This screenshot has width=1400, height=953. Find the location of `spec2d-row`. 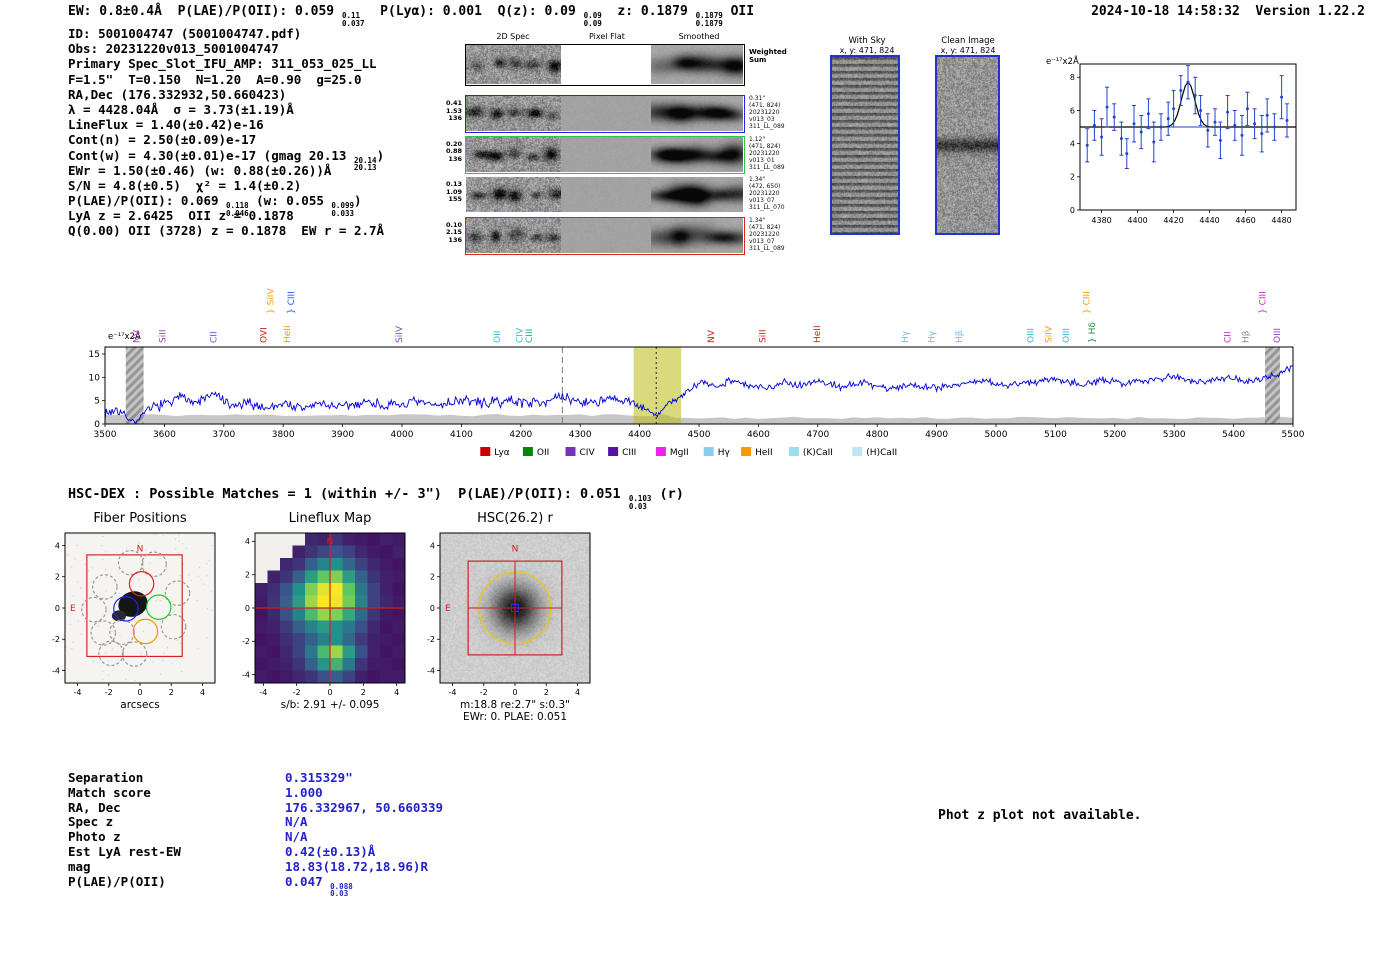

spec2d-row is located at coordinates (605, 235).